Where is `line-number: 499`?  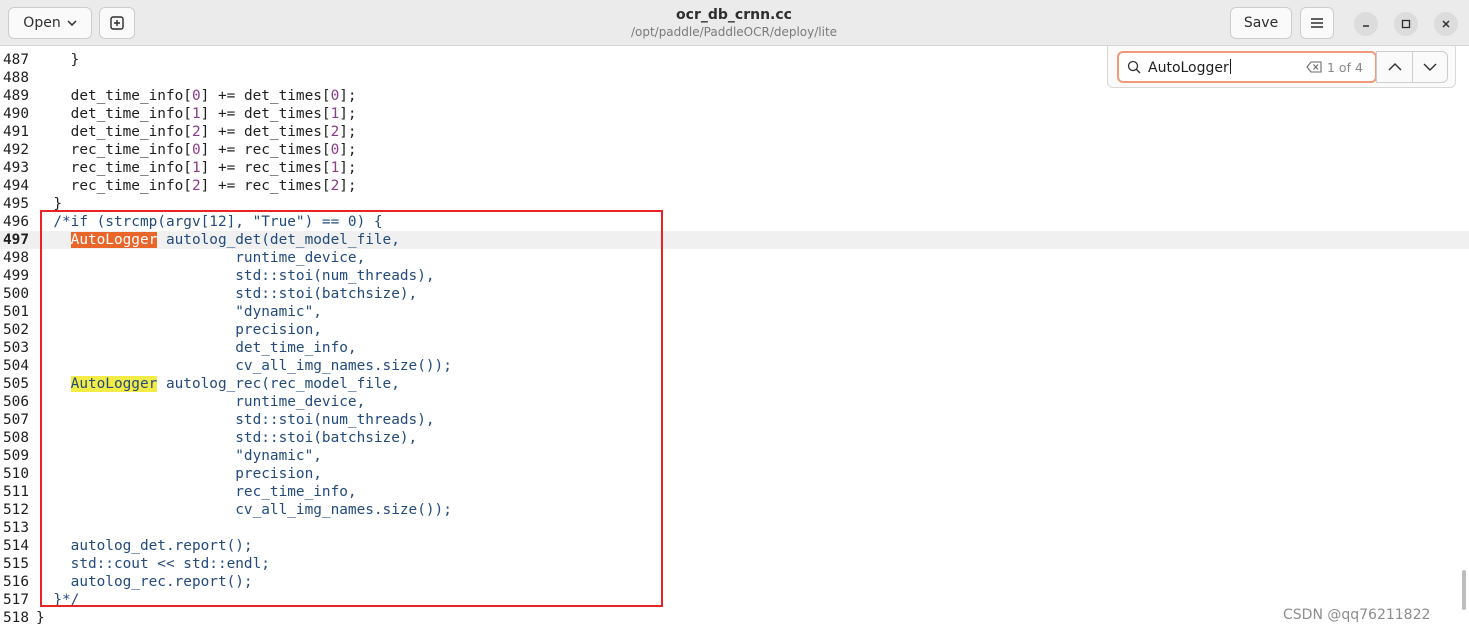 line-number: 499 is located at coordinates (16, 276).